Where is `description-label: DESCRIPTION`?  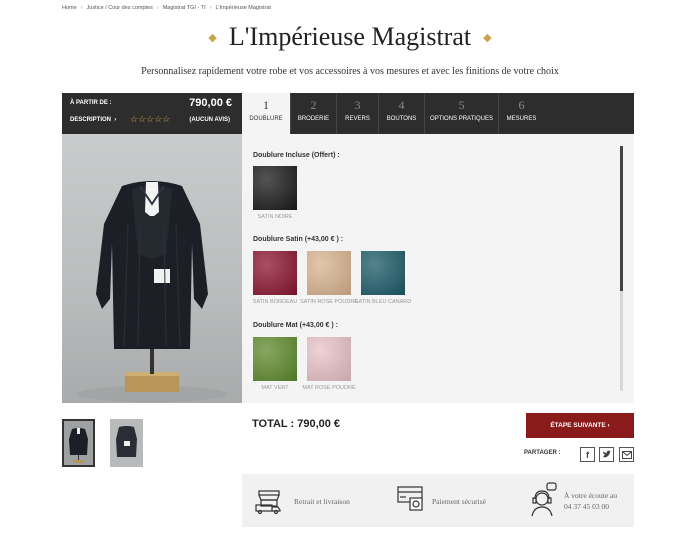 description-label: DESCRIPTION is located at coordinates (91, 120).